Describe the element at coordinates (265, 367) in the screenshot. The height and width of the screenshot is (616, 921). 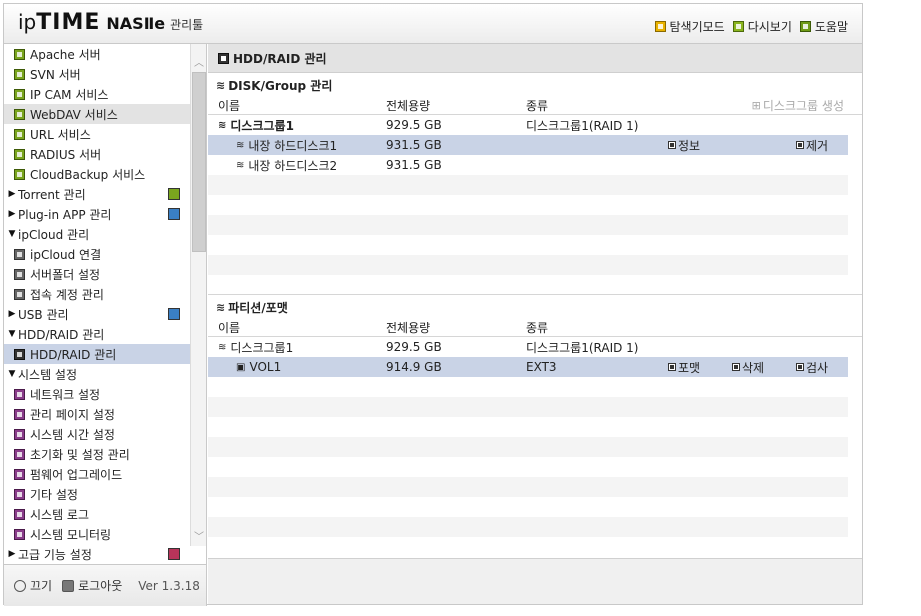
I see `row-name-text: VOL1` at that location.